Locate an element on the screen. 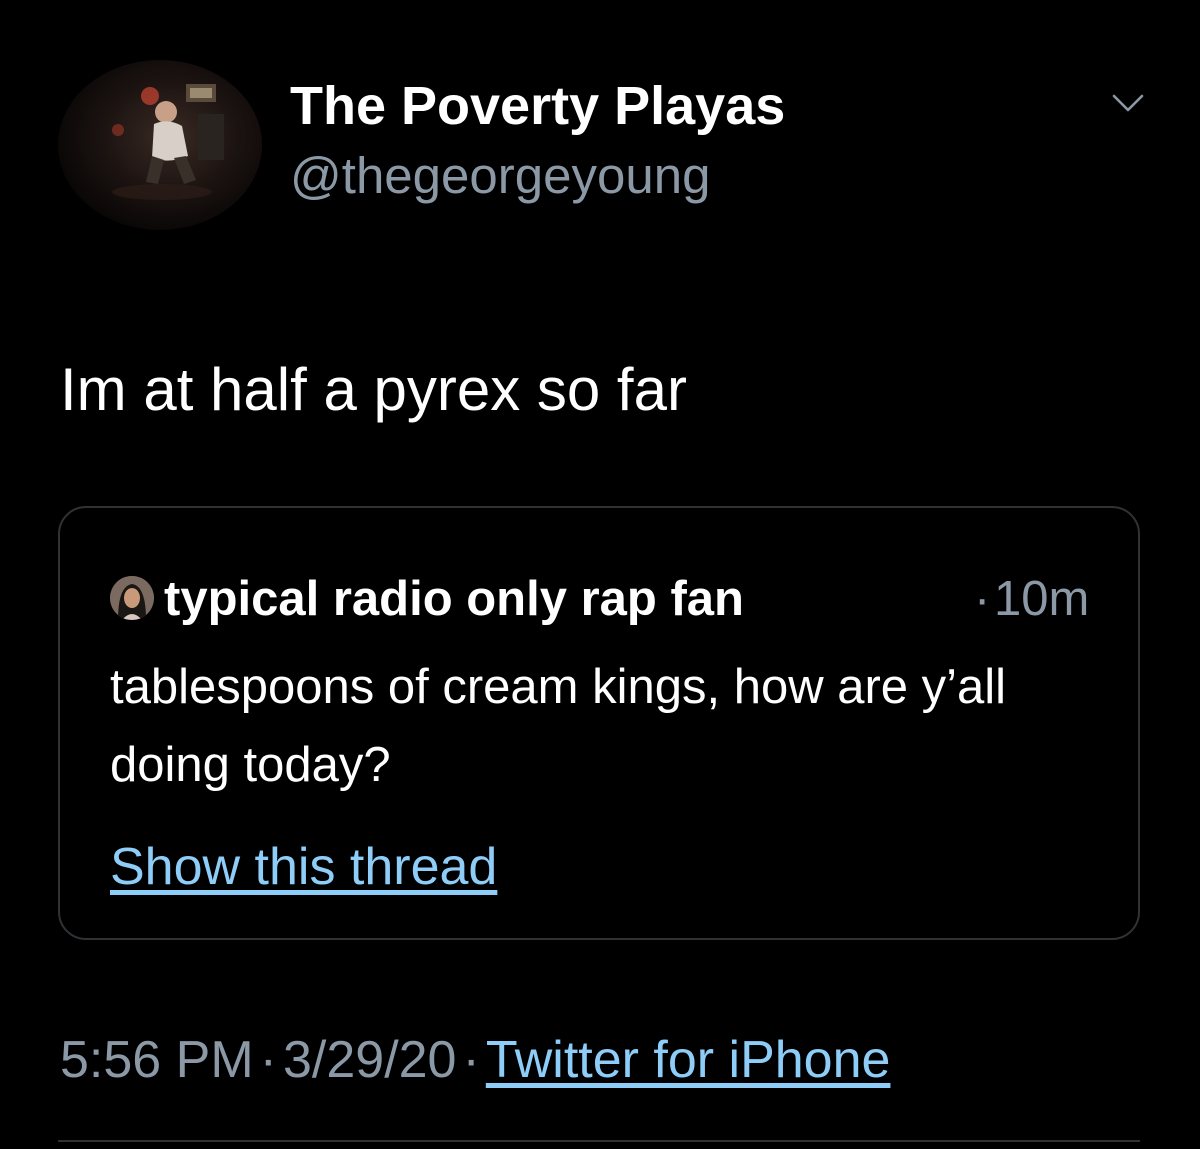  quoted-timestamp: 10m is located at coordinates (1042, 599).